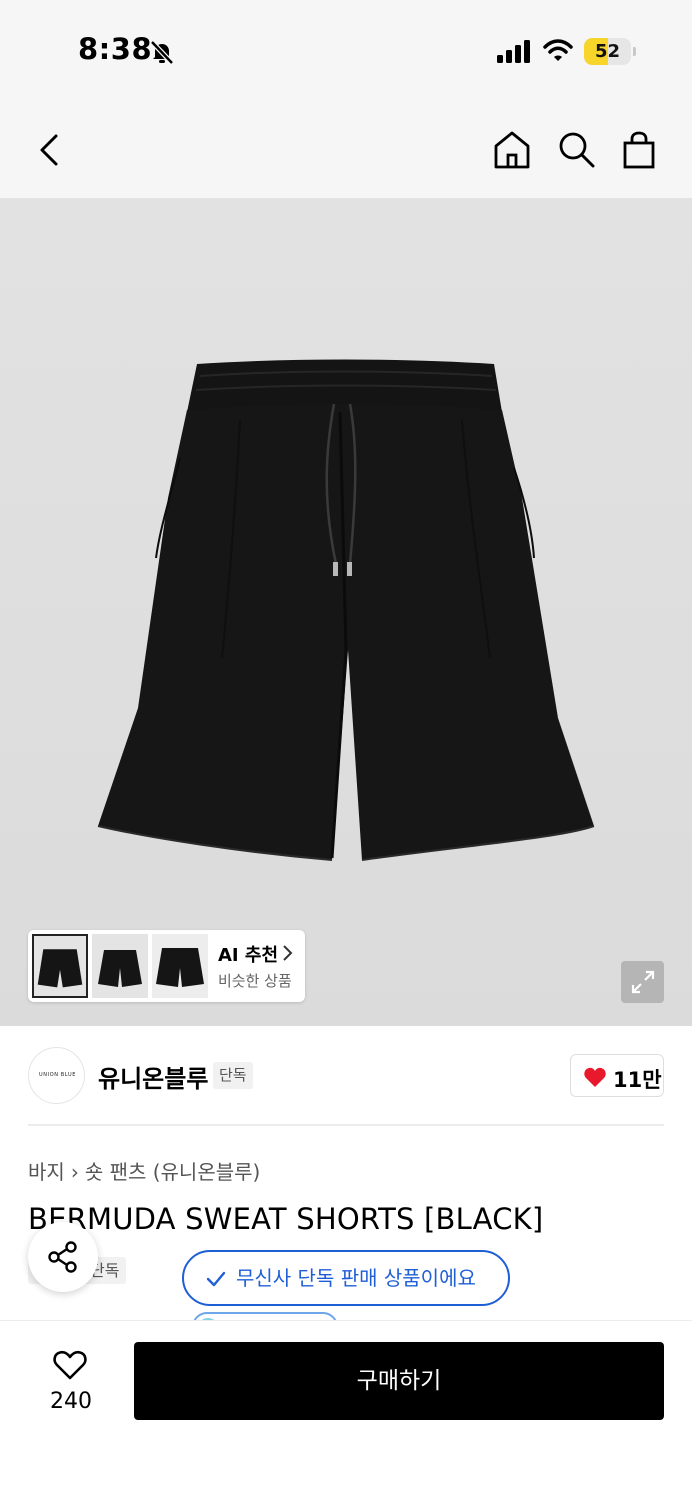 The width and height of the screenshot is (692, 1500). I want to click on bell-slash-icon, so click(162, 52).